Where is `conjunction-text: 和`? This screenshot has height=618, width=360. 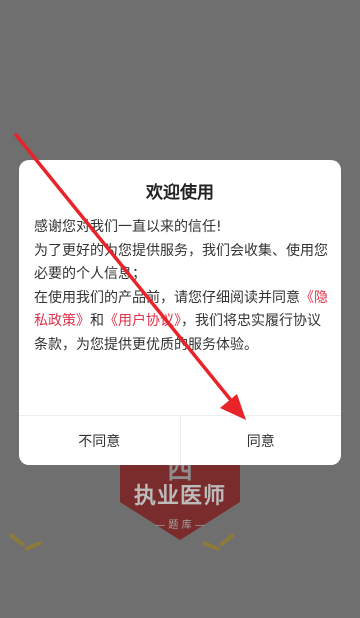 conjunction-text: 和 is located at coordinates (97, 321).